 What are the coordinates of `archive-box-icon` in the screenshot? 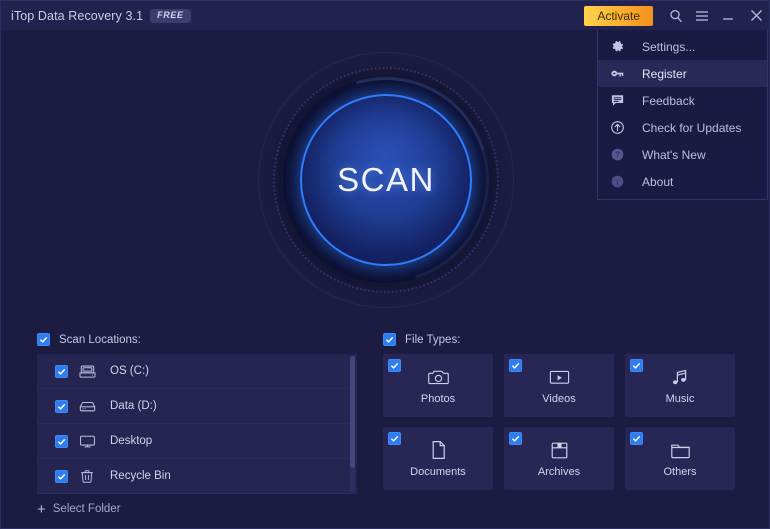 It's located at (559, 450).